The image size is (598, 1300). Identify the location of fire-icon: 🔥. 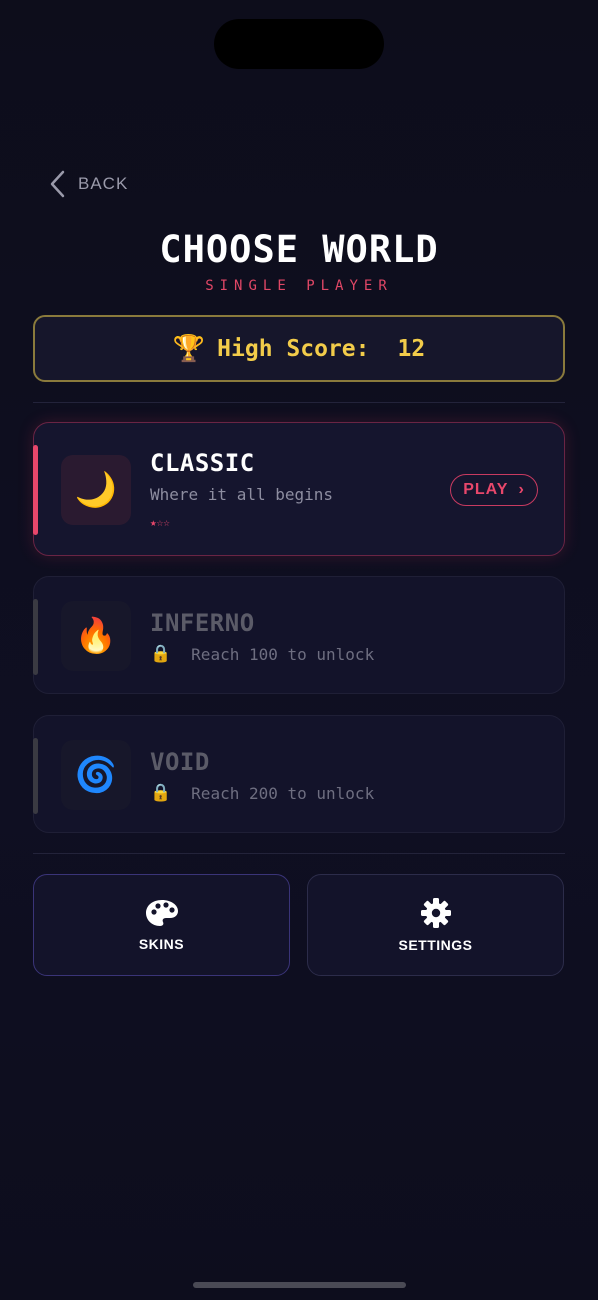
(96, 636).